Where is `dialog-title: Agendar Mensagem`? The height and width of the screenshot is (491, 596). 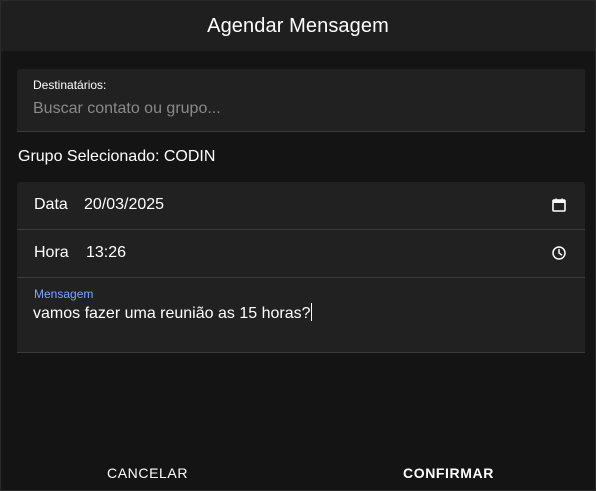 dialog-title: Agendar Mensagem is located at coordinates (298, 25).